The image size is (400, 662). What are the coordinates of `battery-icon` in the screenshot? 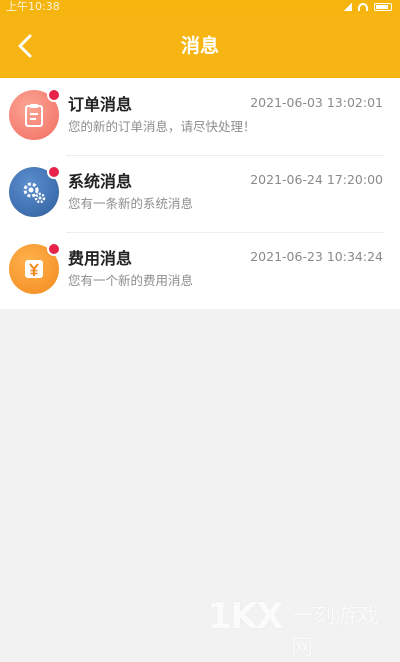 It's located at (383, 7).